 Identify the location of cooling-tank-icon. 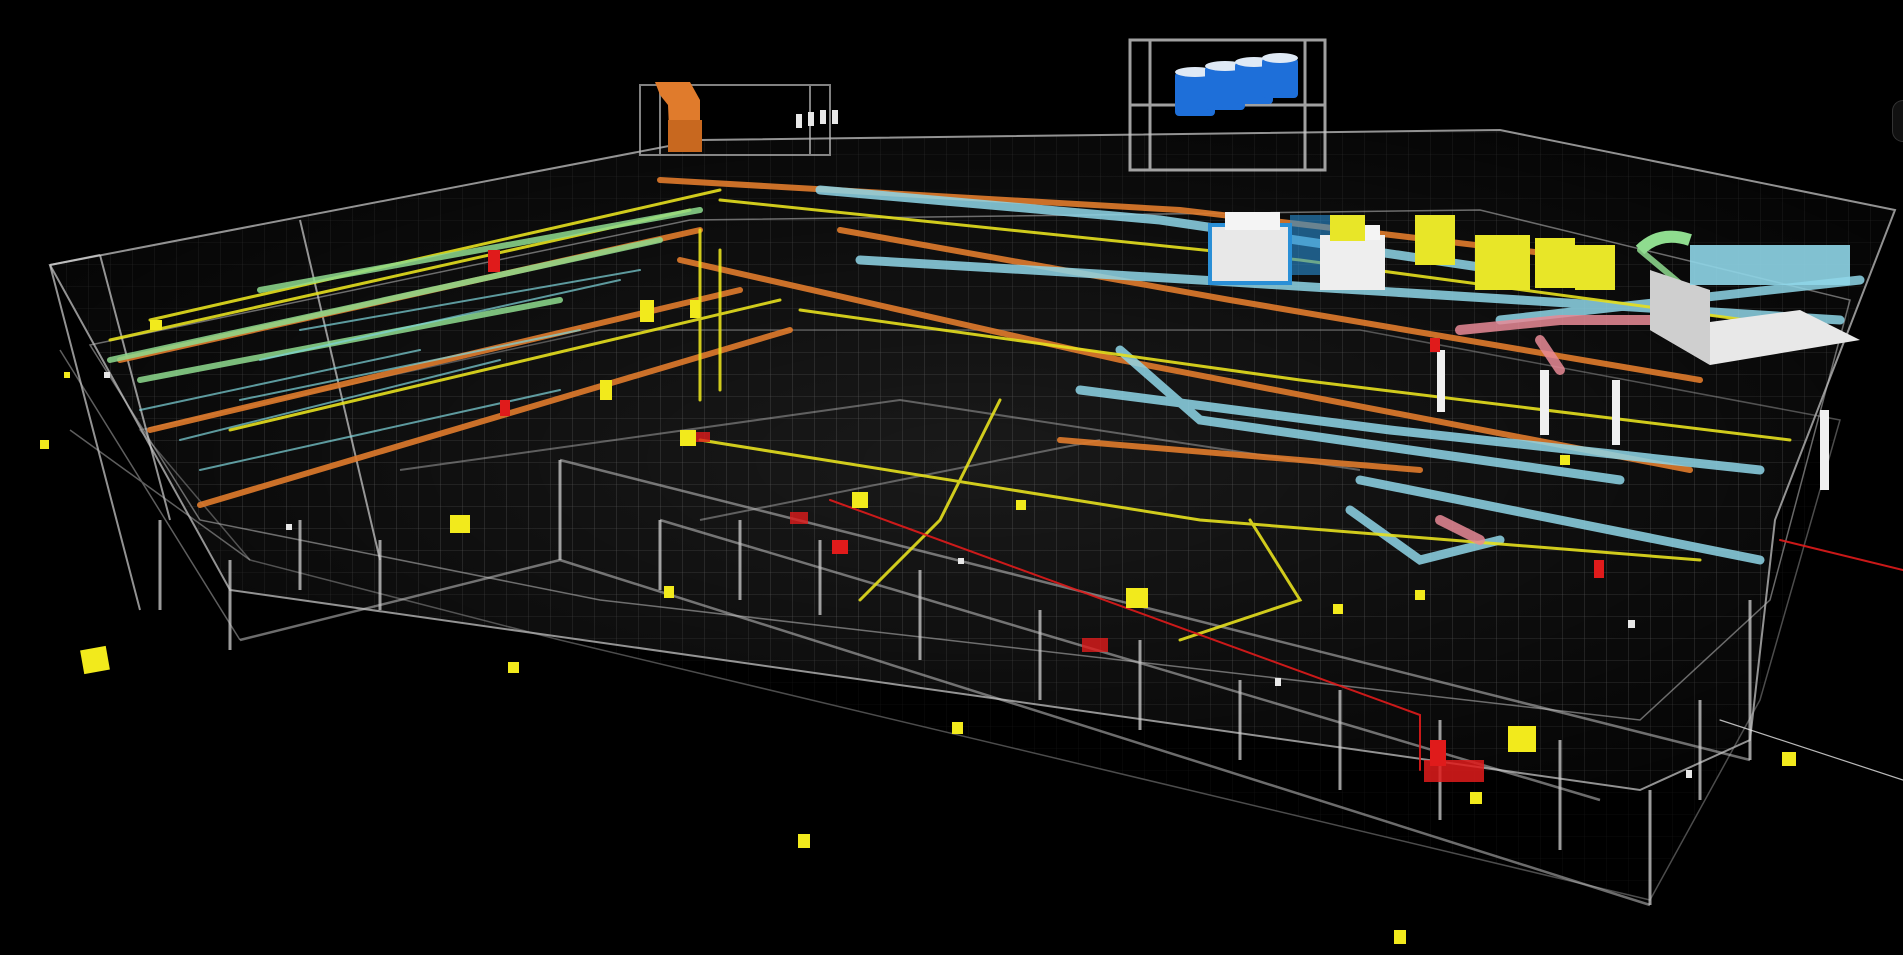
(1236, 84).